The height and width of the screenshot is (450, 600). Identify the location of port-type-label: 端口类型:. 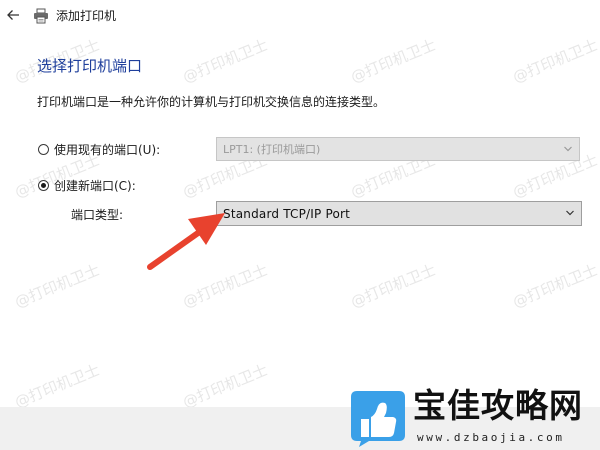
(97, 215).